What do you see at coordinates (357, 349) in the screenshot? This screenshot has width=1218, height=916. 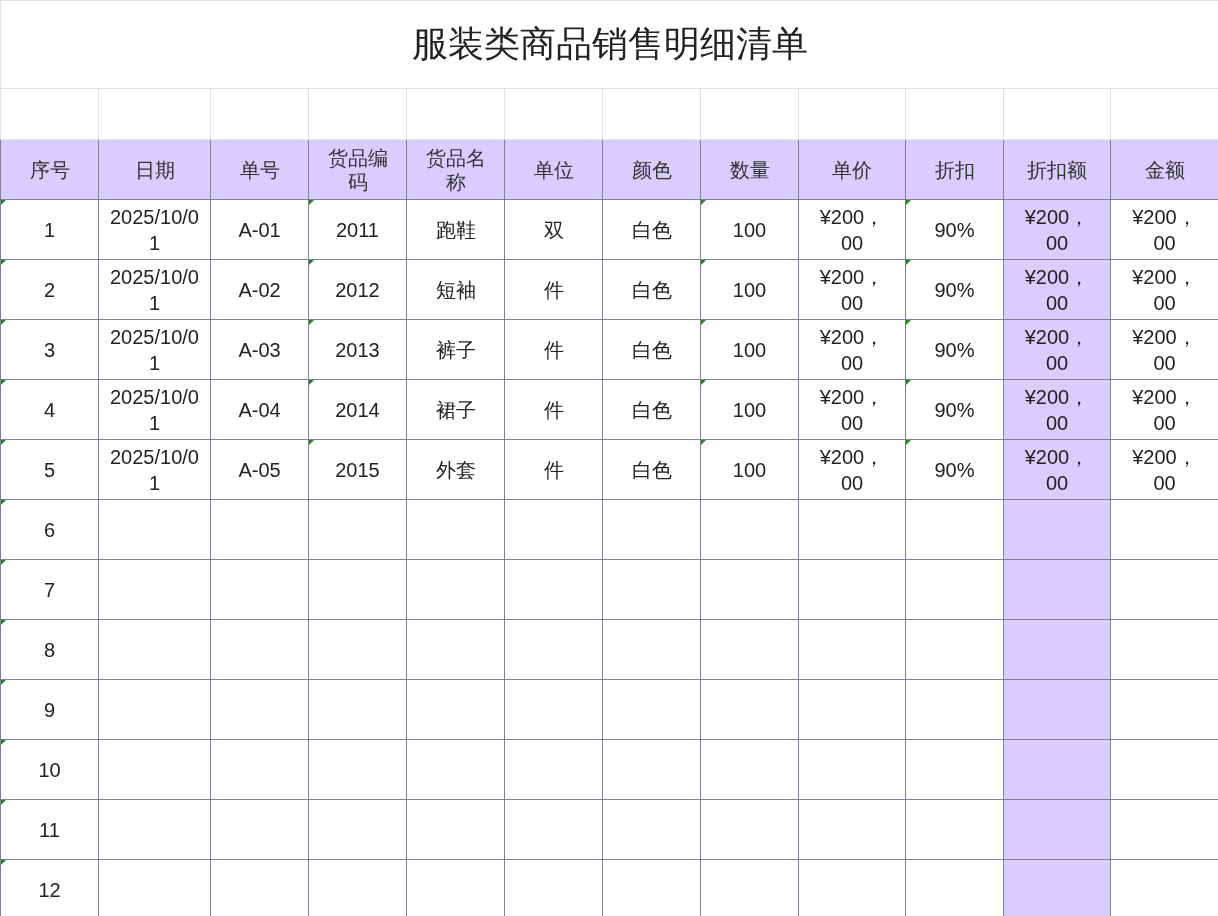 I see `table-cell: 2013` at bounding box center [357, 349].